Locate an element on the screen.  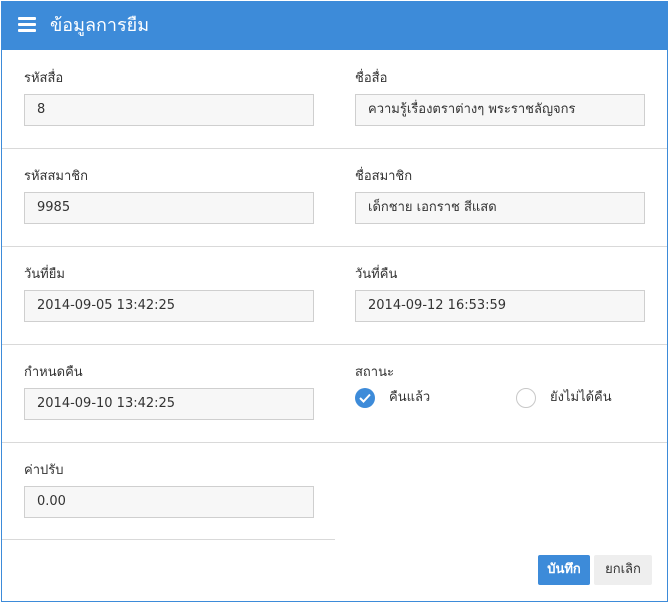
header-bar: ข้อมูลการยืม is located at coordinates (334, 26).